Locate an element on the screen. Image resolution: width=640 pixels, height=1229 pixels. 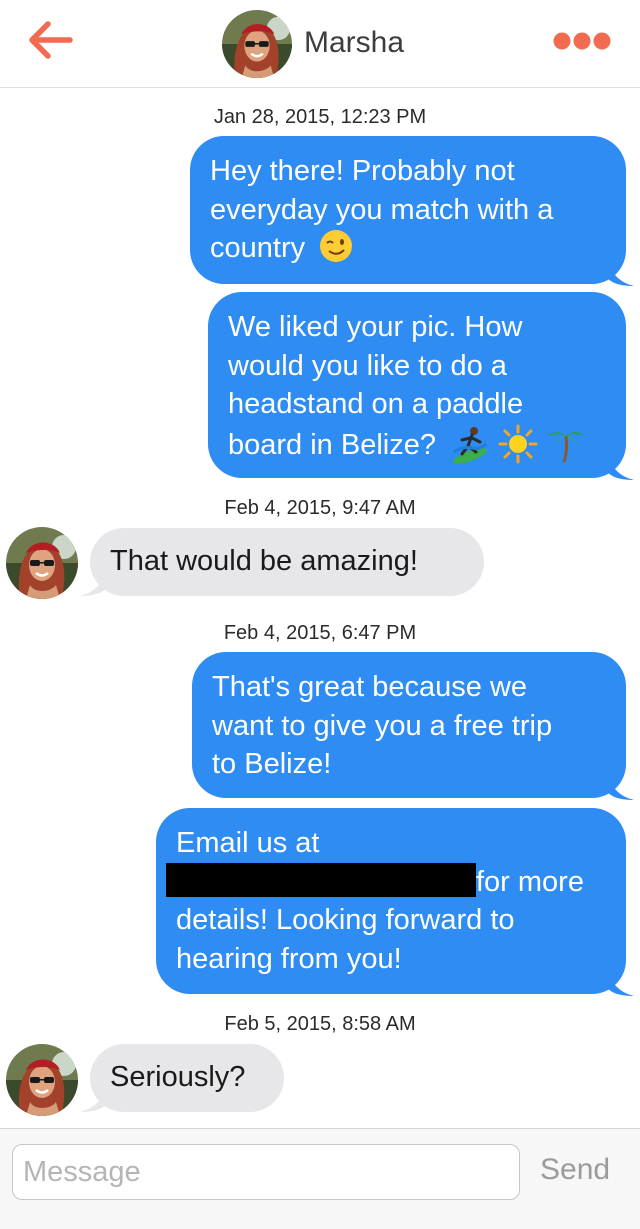
message-line: to Belize! is located at coordinates (272, 764).